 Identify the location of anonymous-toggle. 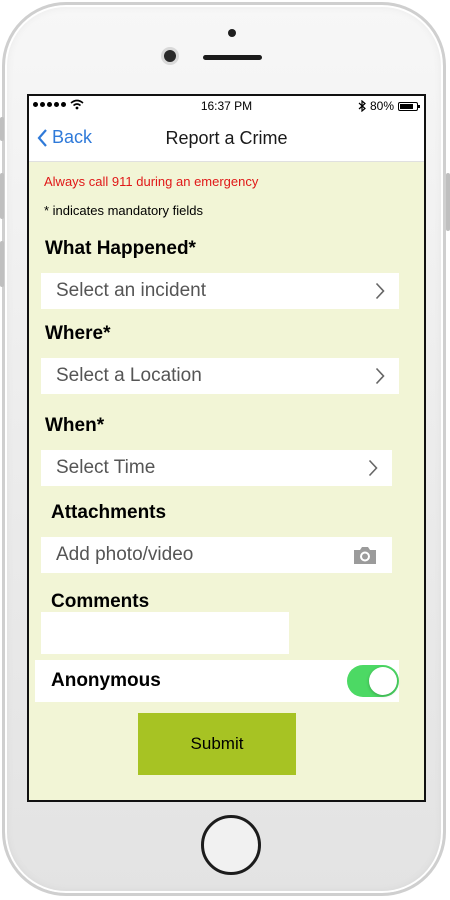
(373, 681).